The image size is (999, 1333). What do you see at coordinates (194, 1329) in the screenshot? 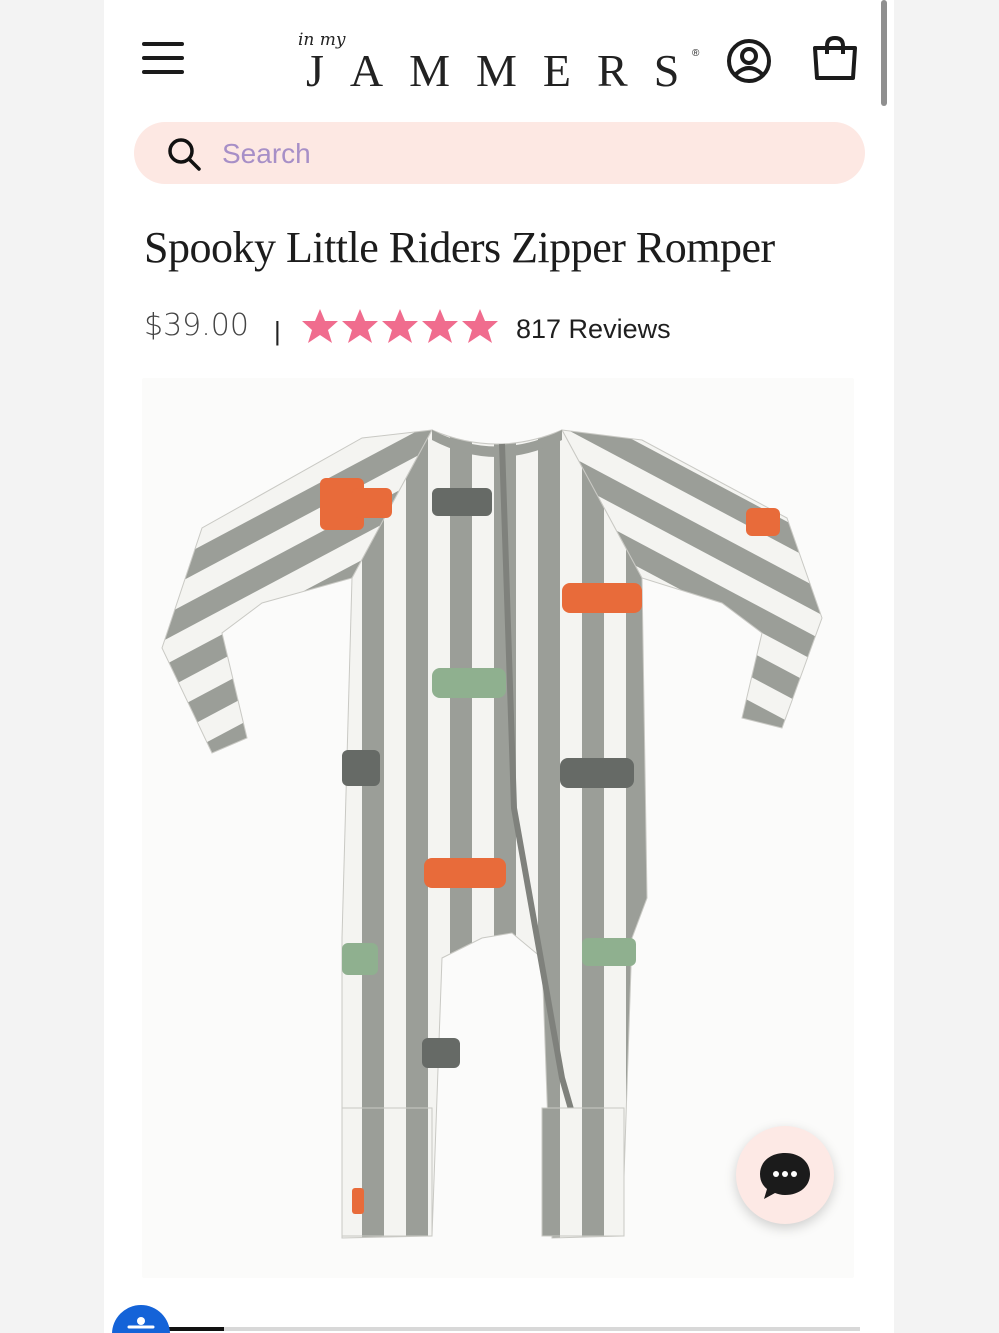
I see `image-progress-indicator` at bounding box center [194, 1329].